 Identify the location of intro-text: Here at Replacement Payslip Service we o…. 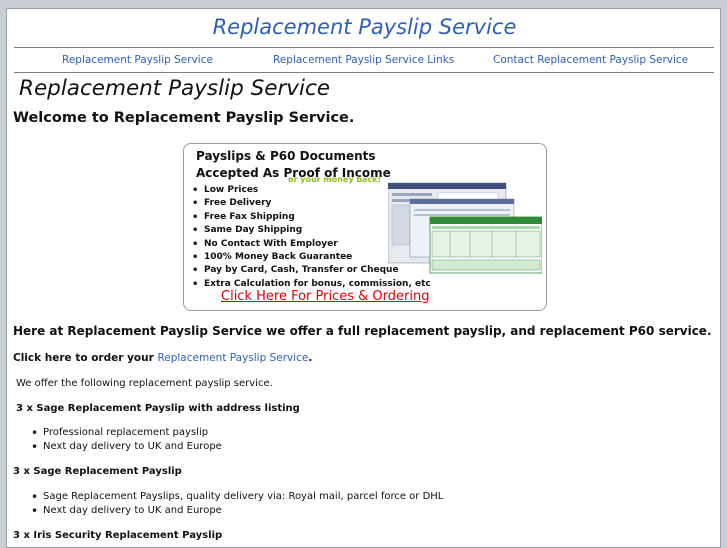
(362, 331).